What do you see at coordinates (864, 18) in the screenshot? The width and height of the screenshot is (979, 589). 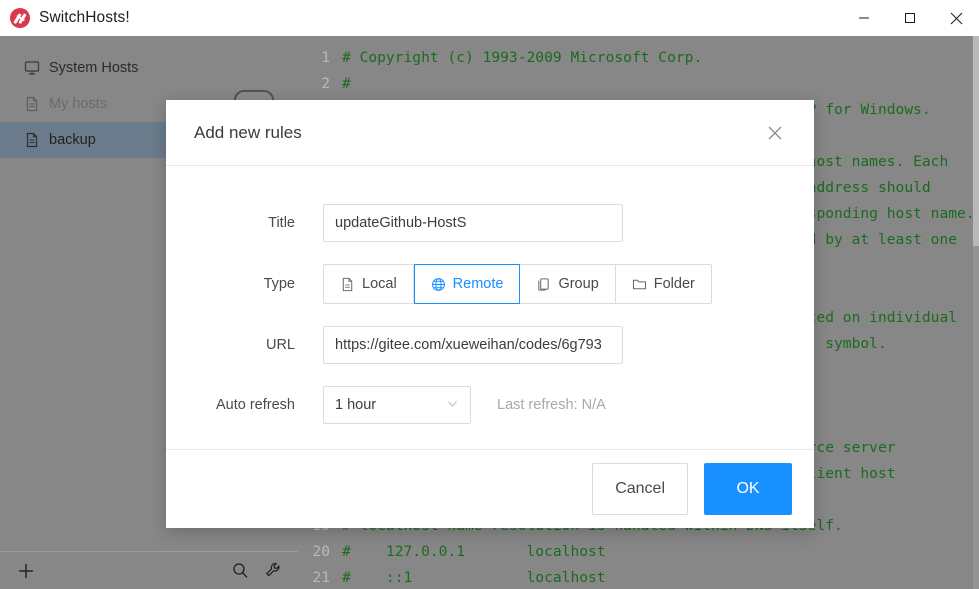 I see `minimize-icon` at bounding box center [864, 18].